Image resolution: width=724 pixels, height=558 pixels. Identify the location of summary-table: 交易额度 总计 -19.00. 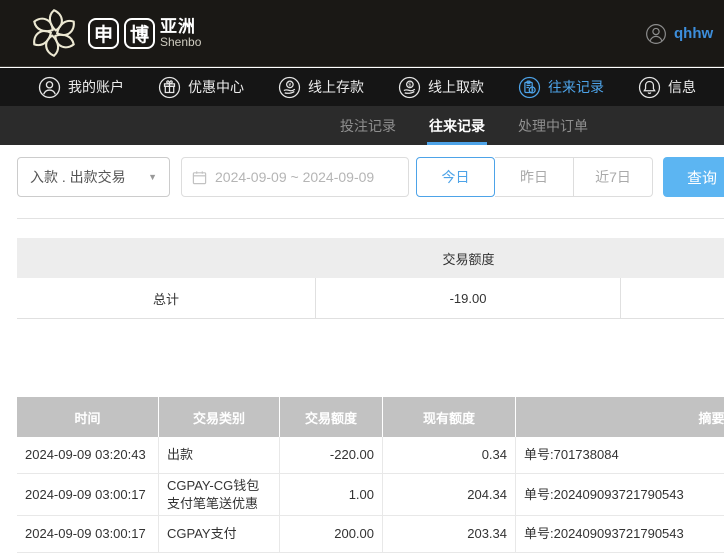
(370, 278).